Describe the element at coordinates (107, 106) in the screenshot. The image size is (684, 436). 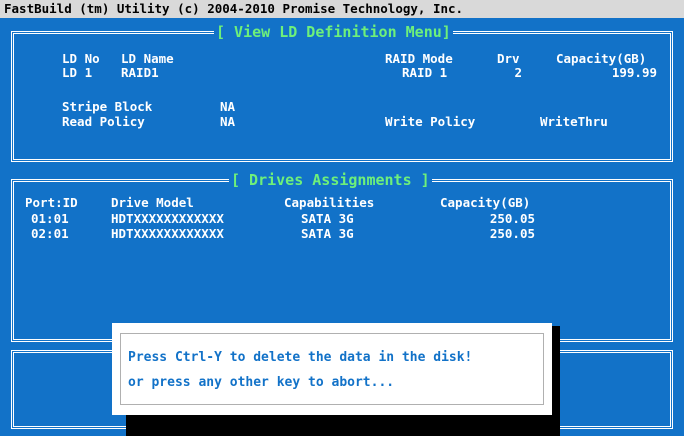
I see `stripe-block-label: Stripe Block` at that location.